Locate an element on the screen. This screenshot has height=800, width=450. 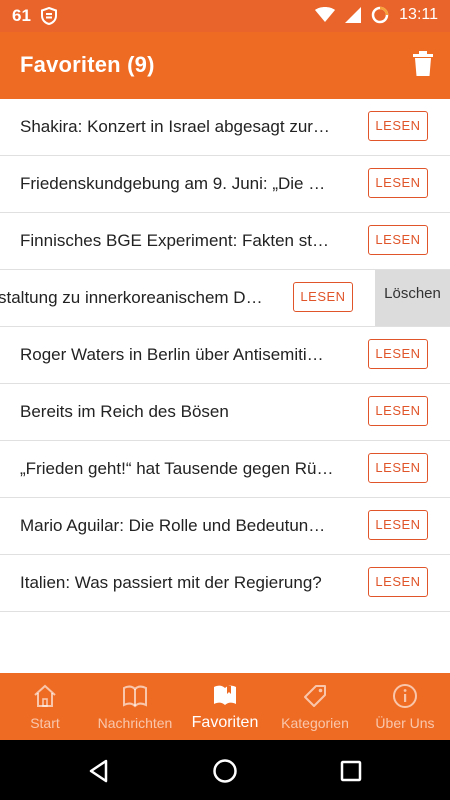
nav-item-start: Start is located at coordinates (45, 706).